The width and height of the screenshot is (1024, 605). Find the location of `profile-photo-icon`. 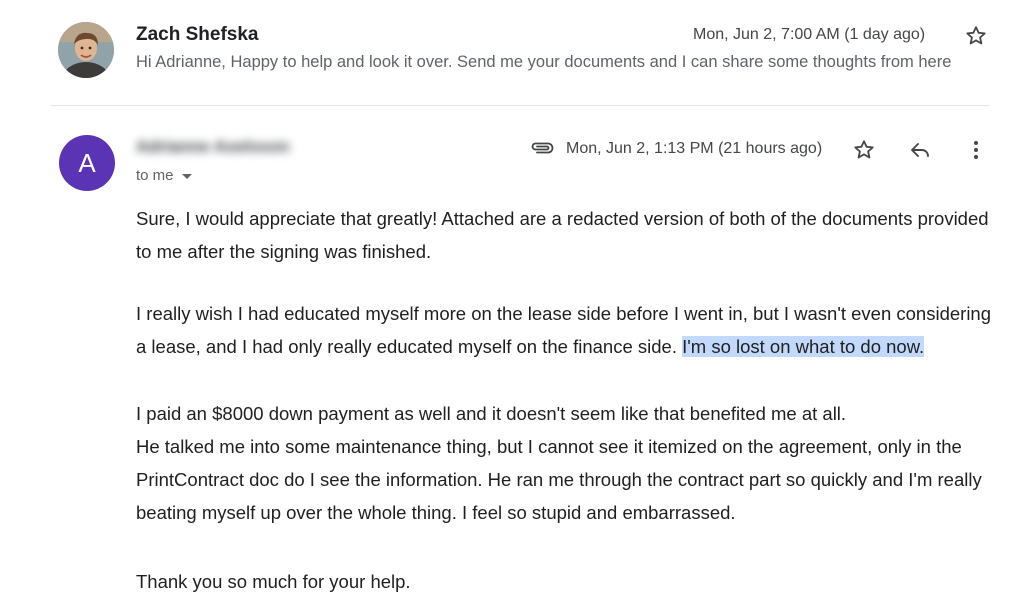

profile-photo-icon is located at coordinates (86, 50).